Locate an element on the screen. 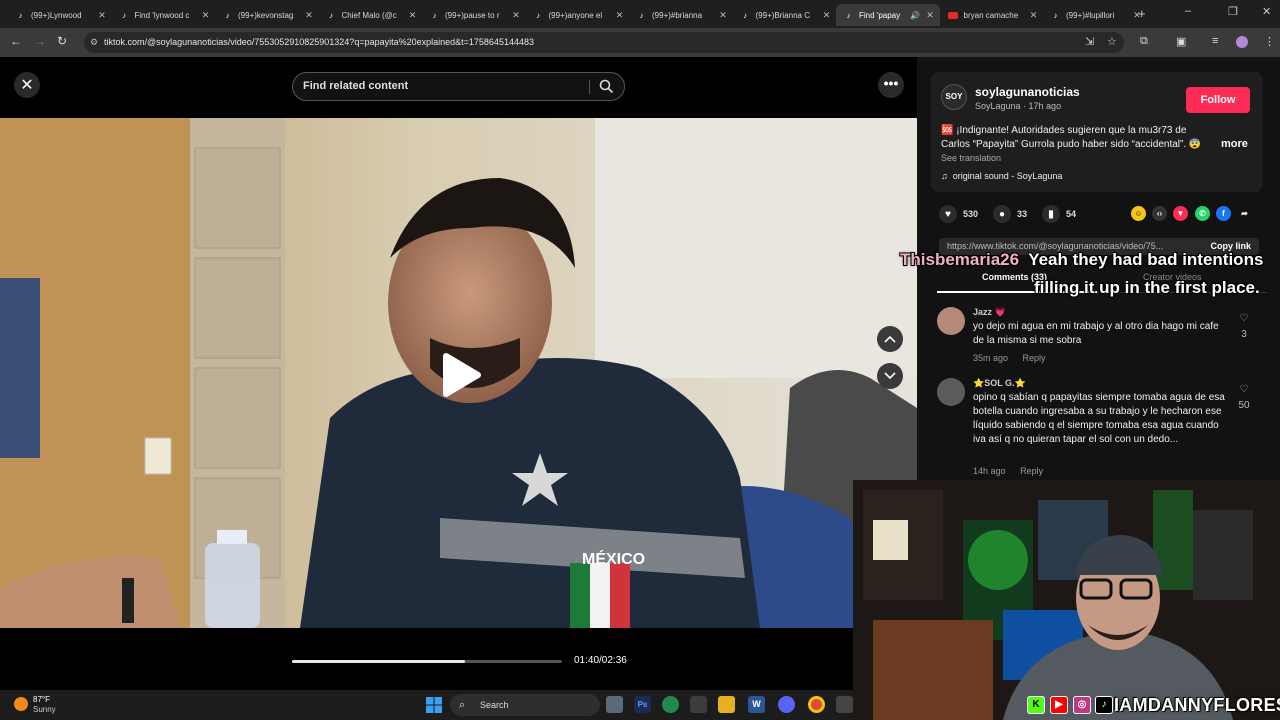 This screenshot has width=1280, height=720. minimize-icon: – is located at coordinates (1188, 11).